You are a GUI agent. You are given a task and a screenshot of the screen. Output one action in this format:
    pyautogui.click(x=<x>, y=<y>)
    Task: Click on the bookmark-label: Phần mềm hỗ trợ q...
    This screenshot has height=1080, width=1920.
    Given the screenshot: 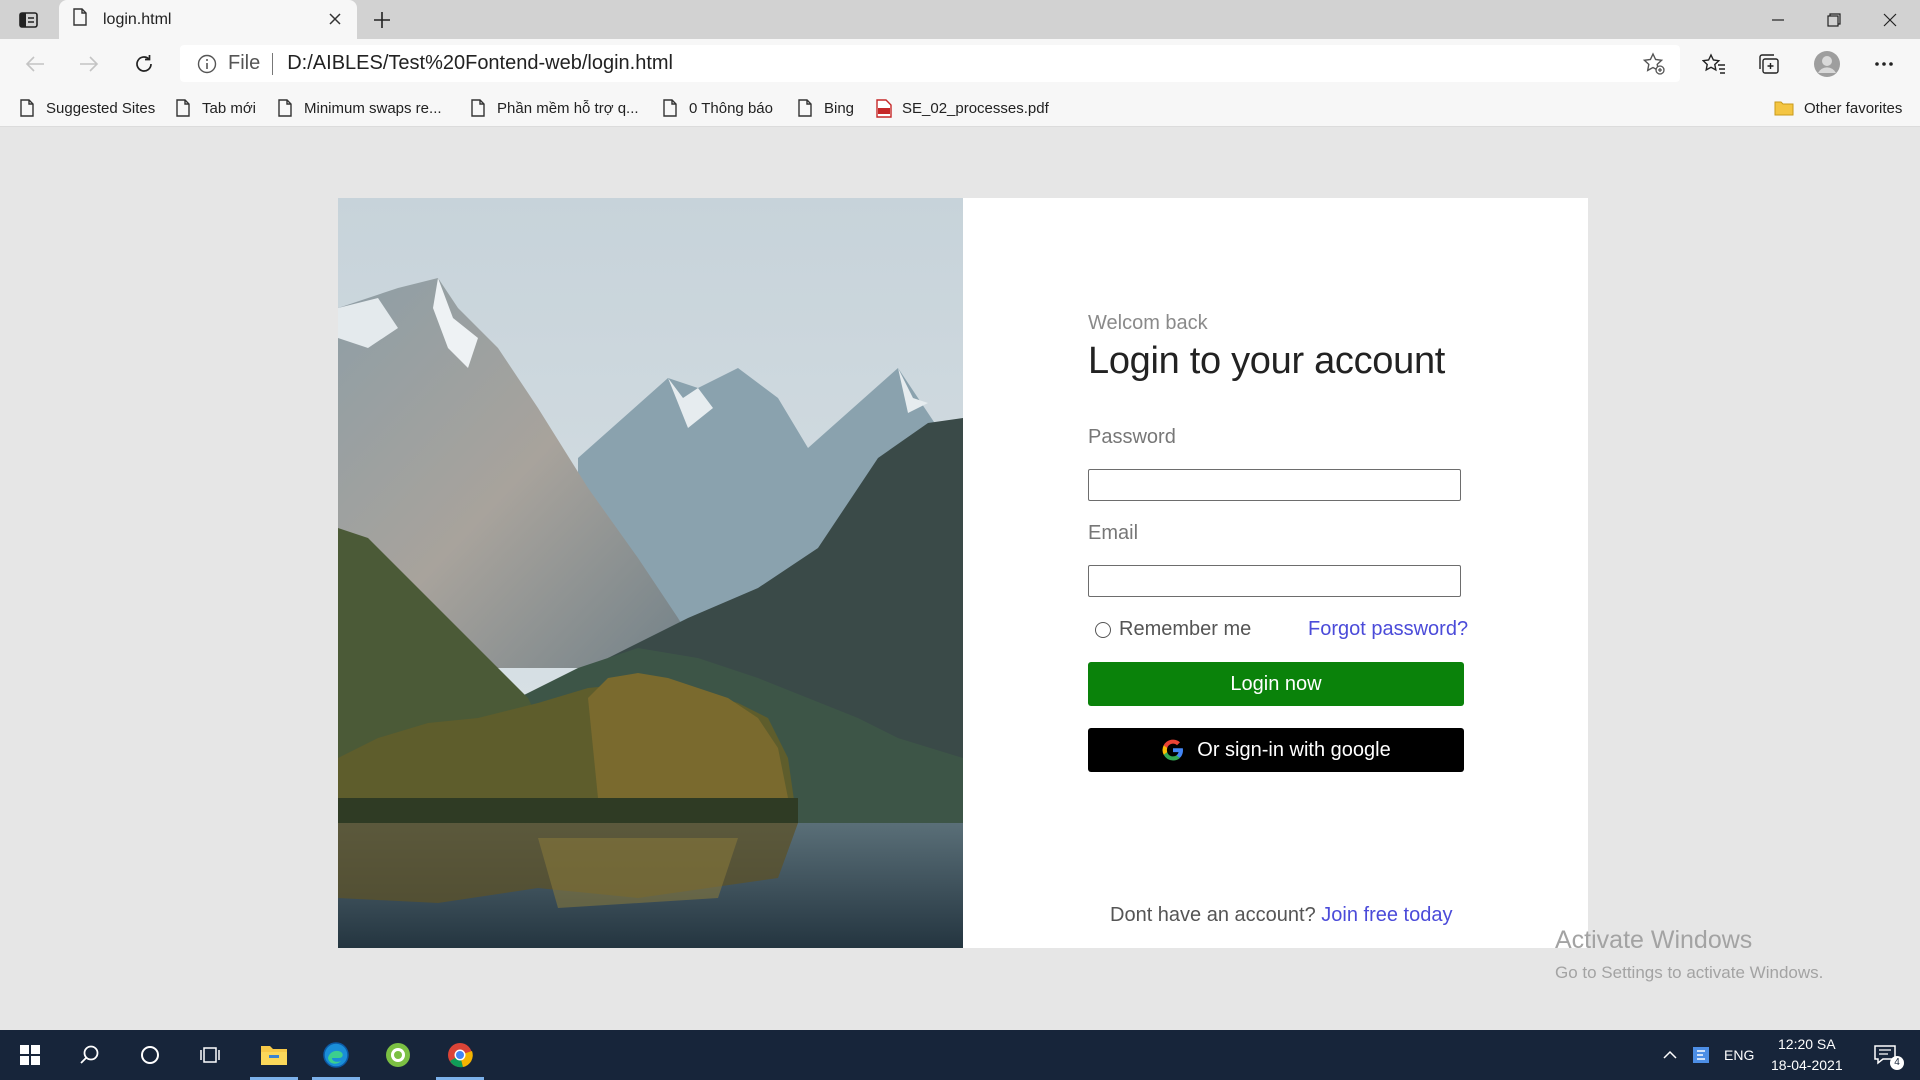 What is the action you would take?
    pyautogui.click(x=568, y=108)
    